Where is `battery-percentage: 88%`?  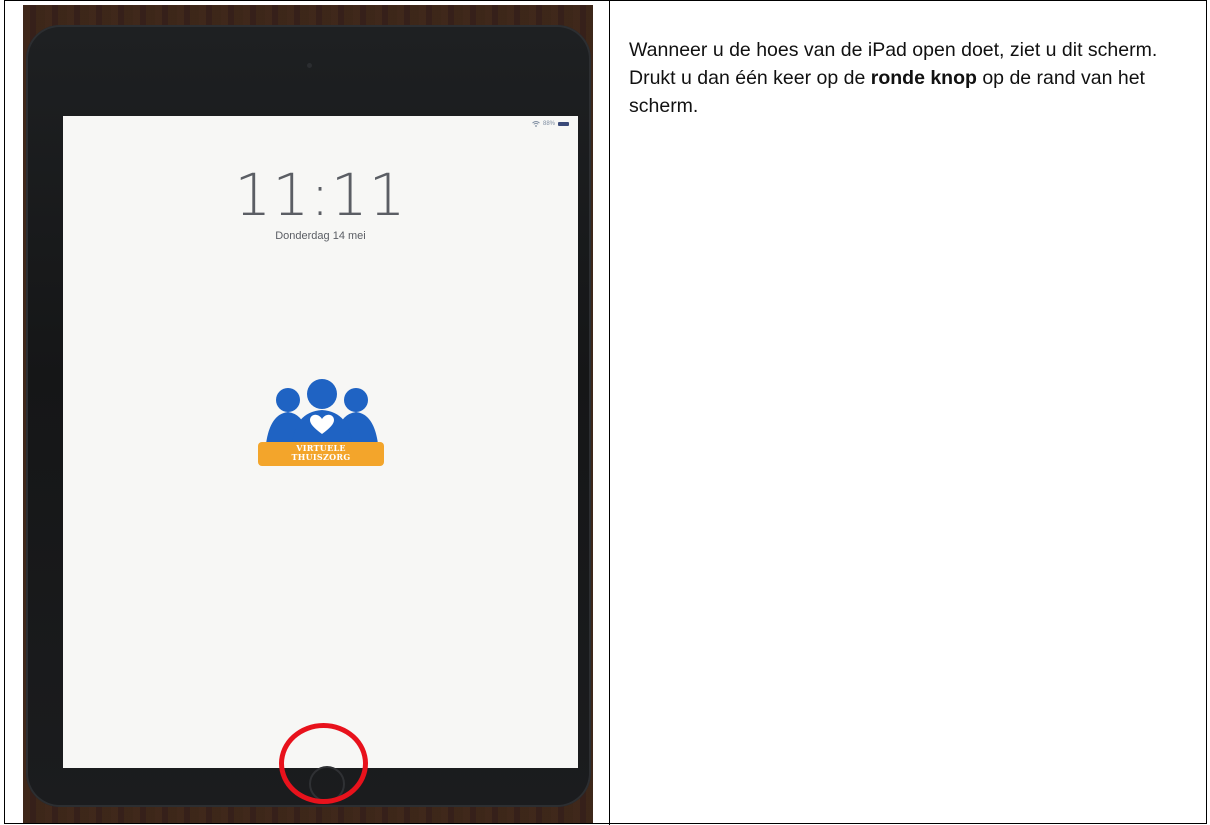 battery-percentage: 88% is located at coordinates (548, 124).